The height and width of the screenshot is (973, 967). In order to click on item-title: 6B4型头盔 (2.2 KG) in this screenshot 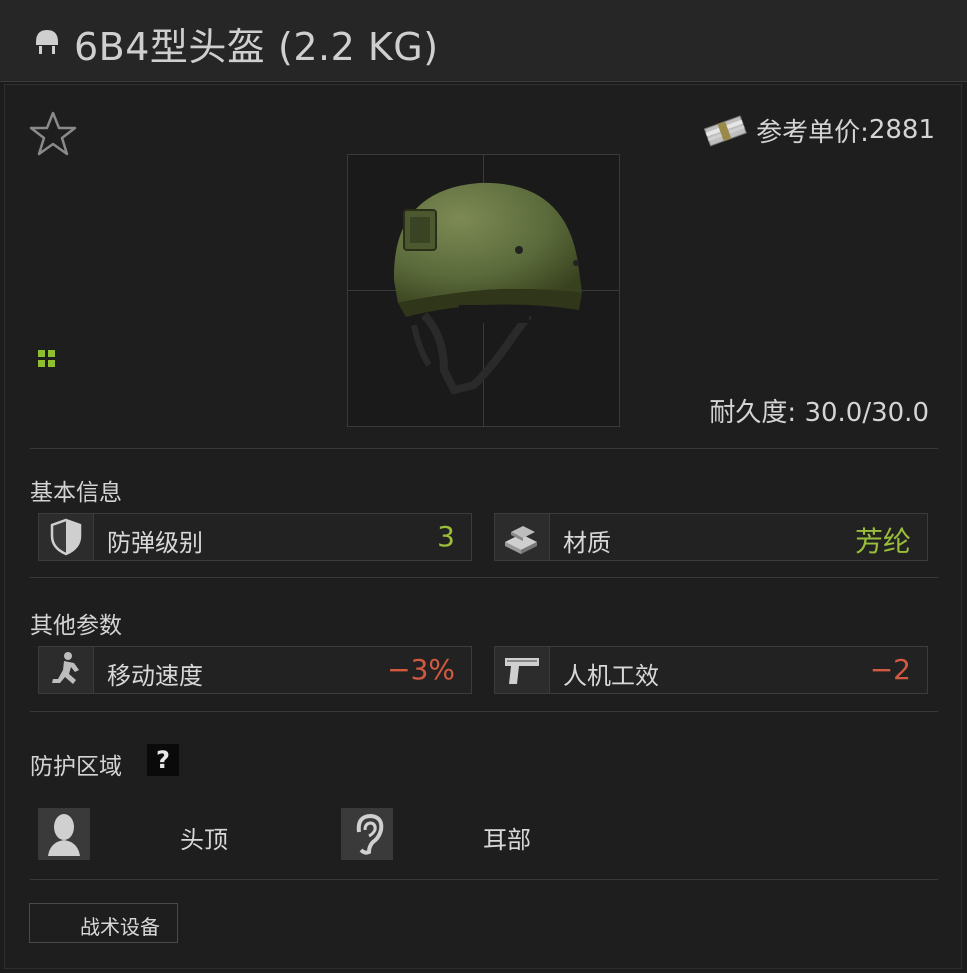, I will do `click(256, 47)`.